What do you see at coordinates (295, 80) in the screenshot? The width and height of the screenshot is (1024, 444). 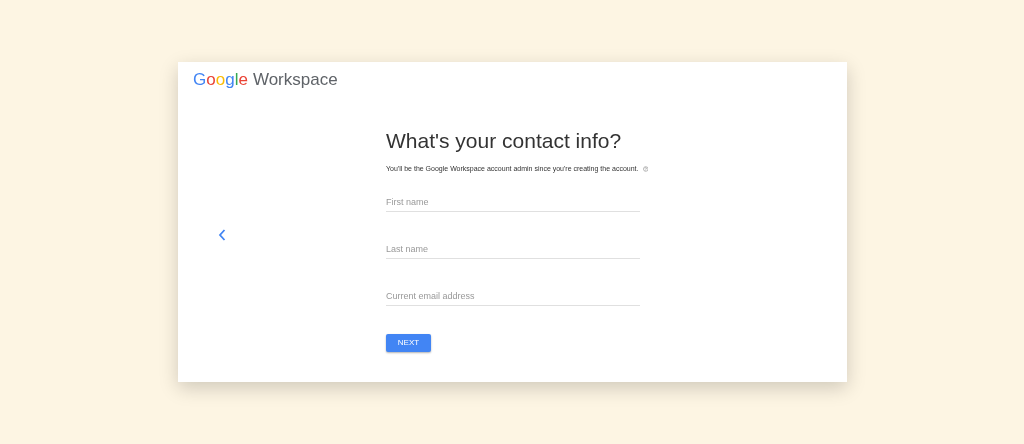 I see `logo-product: Workspace` at bounding box center [295, 80].